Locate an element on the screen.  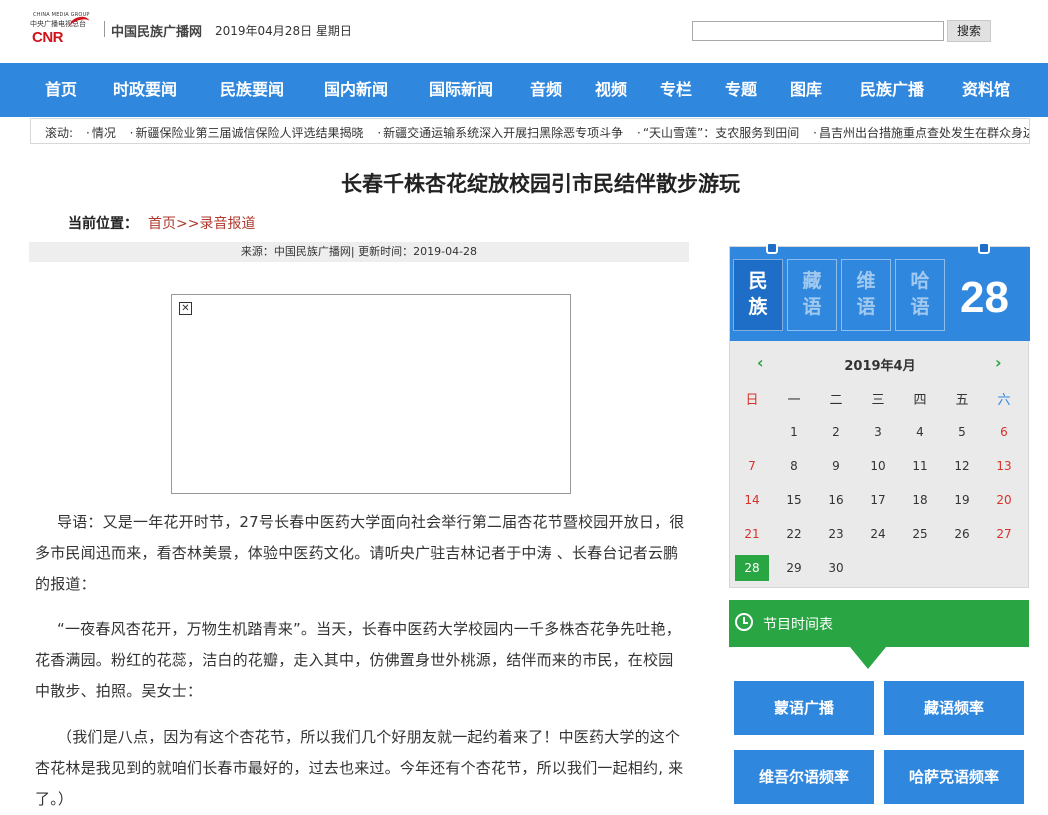
freq-button-kazakh: 哈萨克语频率 is located at coordinates (954, 777).